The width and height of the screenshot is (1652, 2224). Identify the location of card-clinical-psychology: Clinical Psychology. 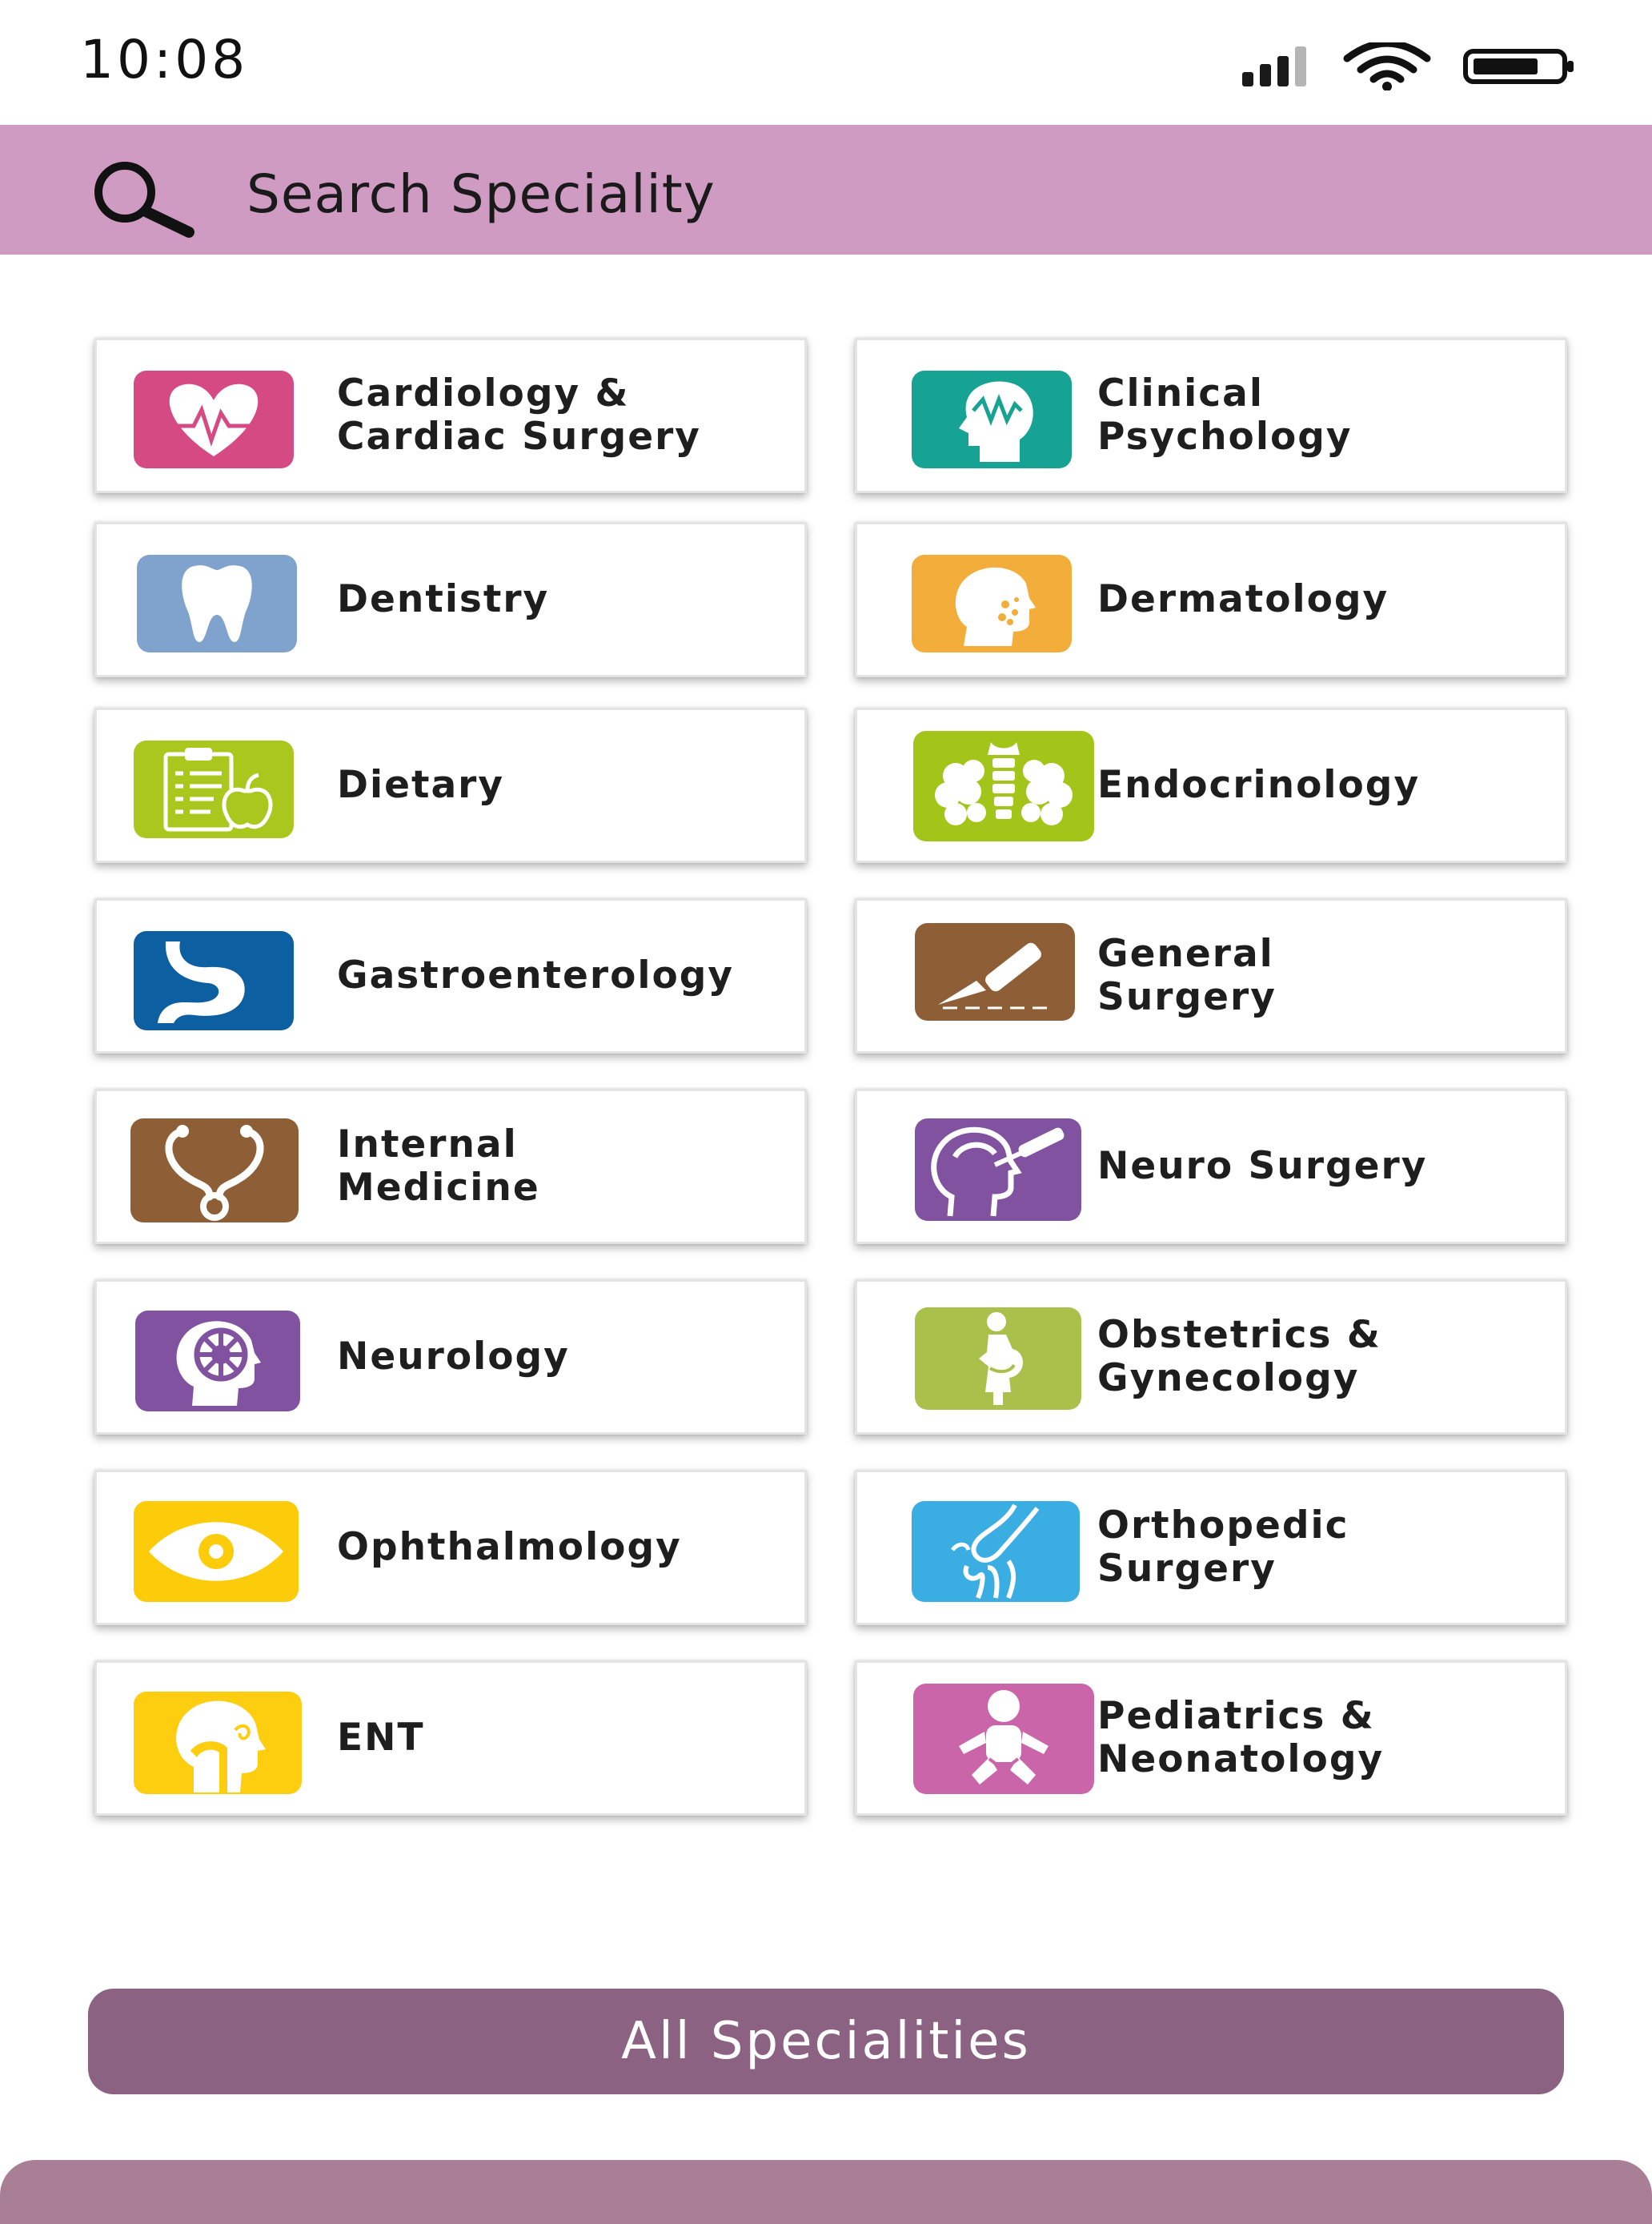
(1211, 415).